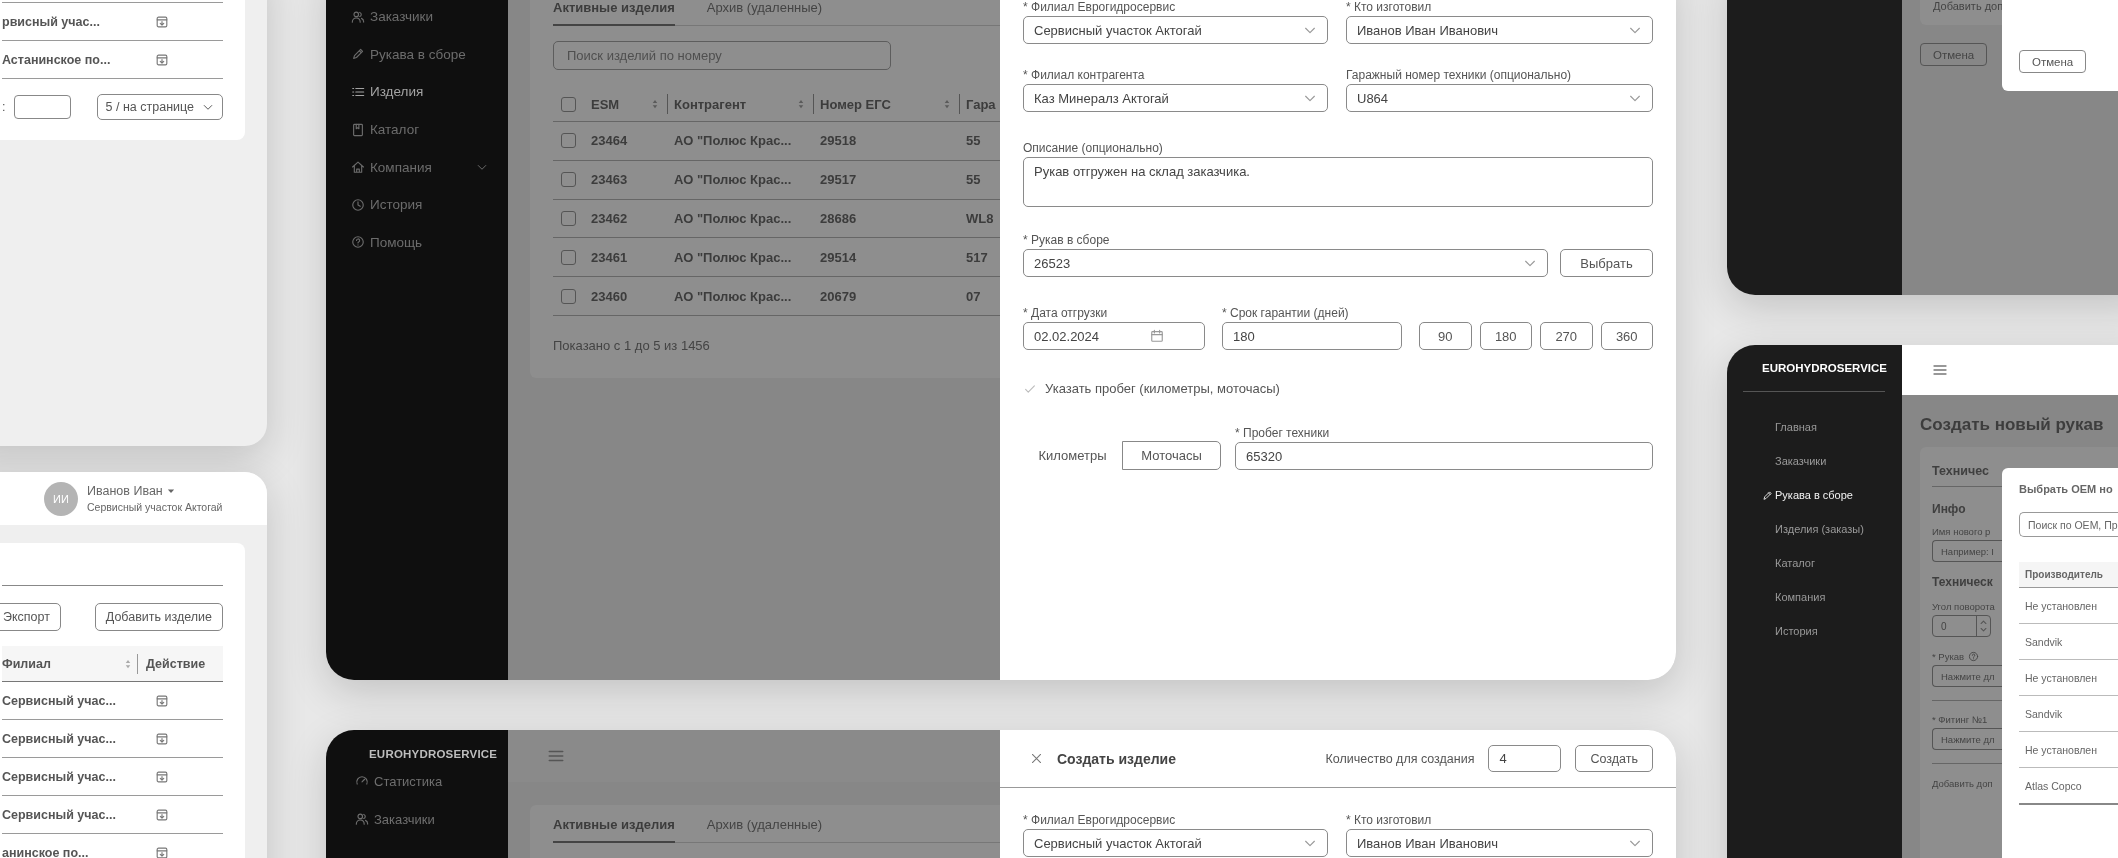 The width and height of the screenshot is (2118, 858). What do you see at coordinates (2064, 574) in the screenshot?
I see `column-header: Производитель` at bounding box center [2064, 574].